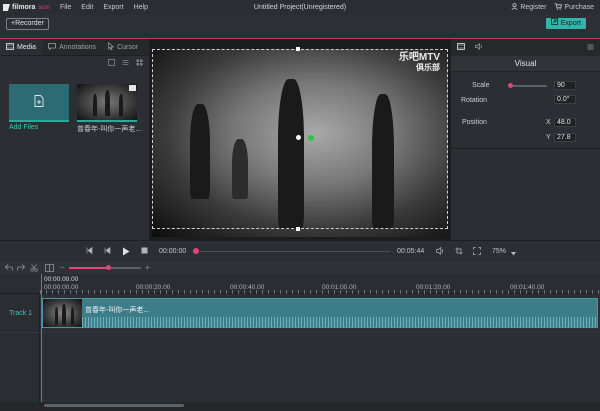 This screenshot has width=600, height=411. Describe the element at coordinates (565, 137) in the screenshot. I see `position-y-value: 27.8` at that location.